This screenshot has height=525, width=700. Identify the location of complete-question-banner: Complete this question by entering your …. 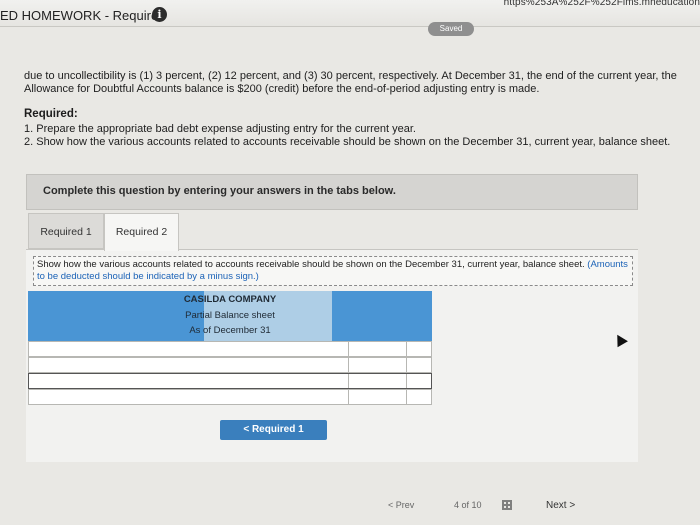
(332, 192).